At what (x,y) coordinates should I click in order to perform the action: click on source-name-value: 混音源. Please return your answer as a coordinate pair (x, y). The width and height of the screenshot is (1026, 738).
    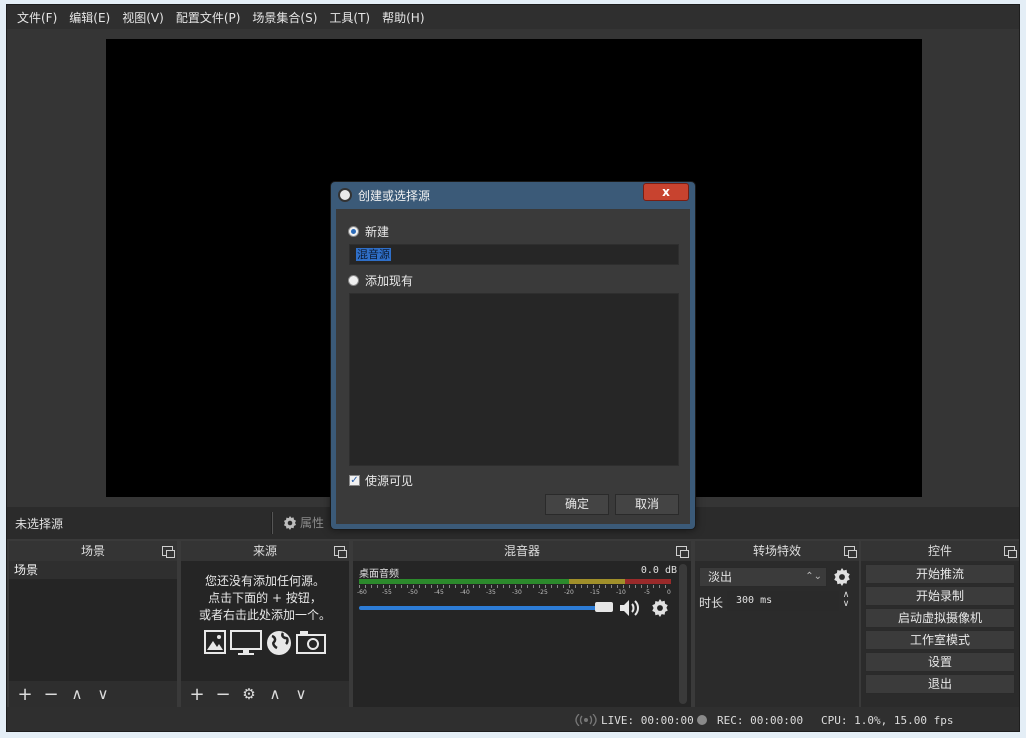
    Looking at the image, I should click on (373, 254).